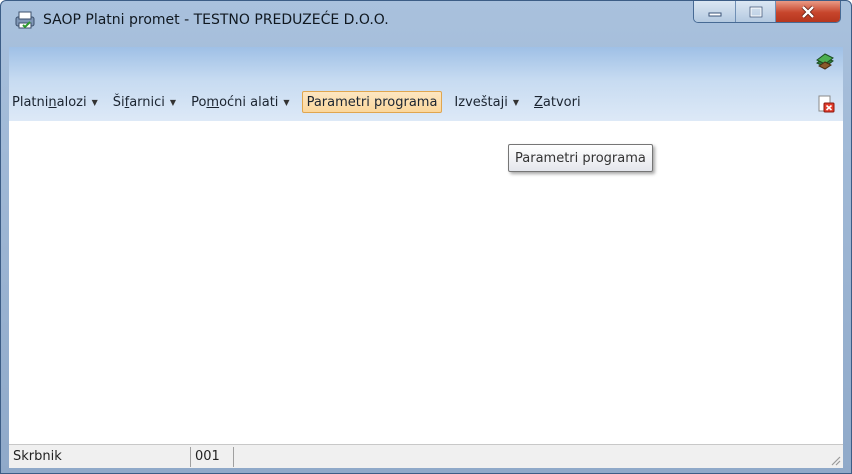 This screenshot has height=474, width=852. What do you see at coordinates (52, 102) in the screenshot?
I see `menu-mnemonic: n` at bounding box center [52, 102].